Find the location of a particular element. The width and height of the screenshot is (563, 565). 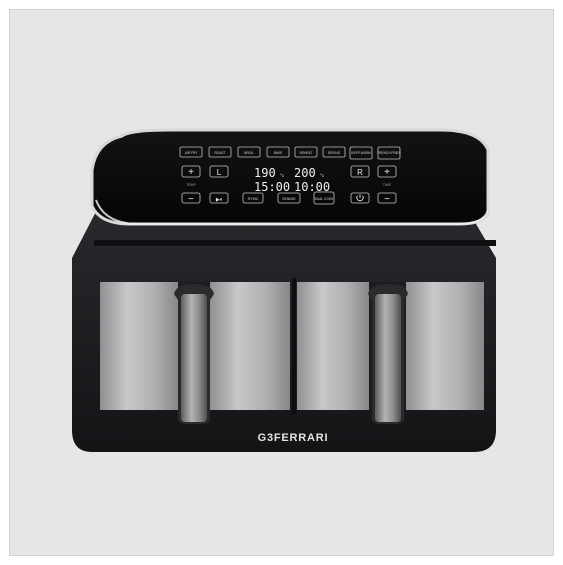

preset-label: REHEAT is located at coordinates (306, 153).